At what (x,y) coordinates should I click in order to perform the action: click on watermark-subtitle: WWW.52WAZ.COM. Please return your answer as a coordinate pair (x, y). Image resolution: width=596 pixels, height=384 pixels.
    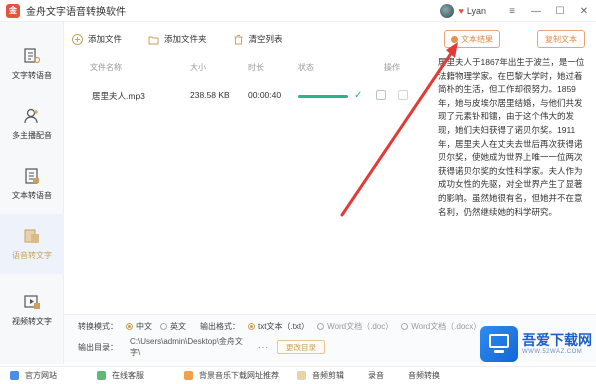
    Looking at the image, I should click on (552, 352).